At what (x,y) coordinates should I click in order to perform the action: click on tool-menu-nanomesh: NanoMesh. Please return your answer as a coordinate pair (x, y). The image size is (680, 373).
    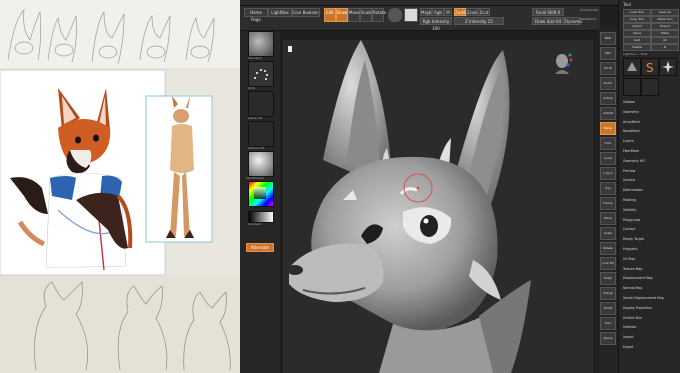
    Looking at the image, I should click on (631, 131).